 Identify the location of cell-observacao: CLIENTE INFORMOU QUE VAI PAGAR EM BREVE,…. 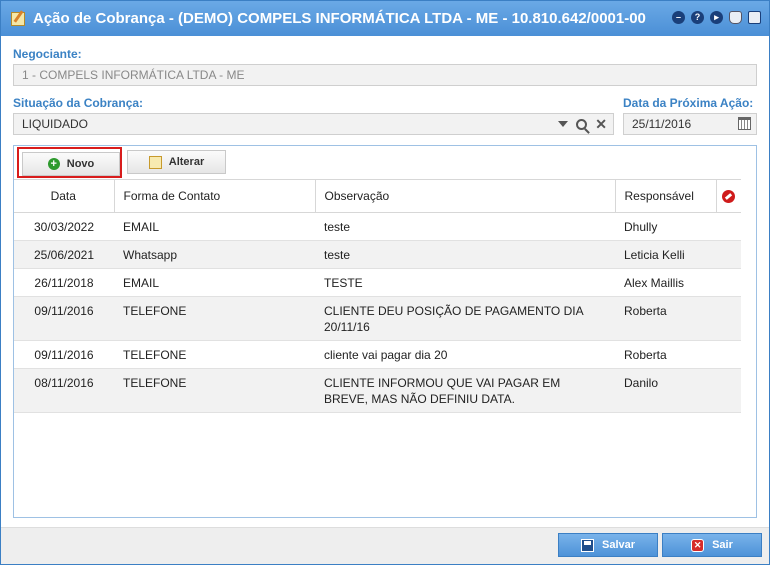
(465, 390).